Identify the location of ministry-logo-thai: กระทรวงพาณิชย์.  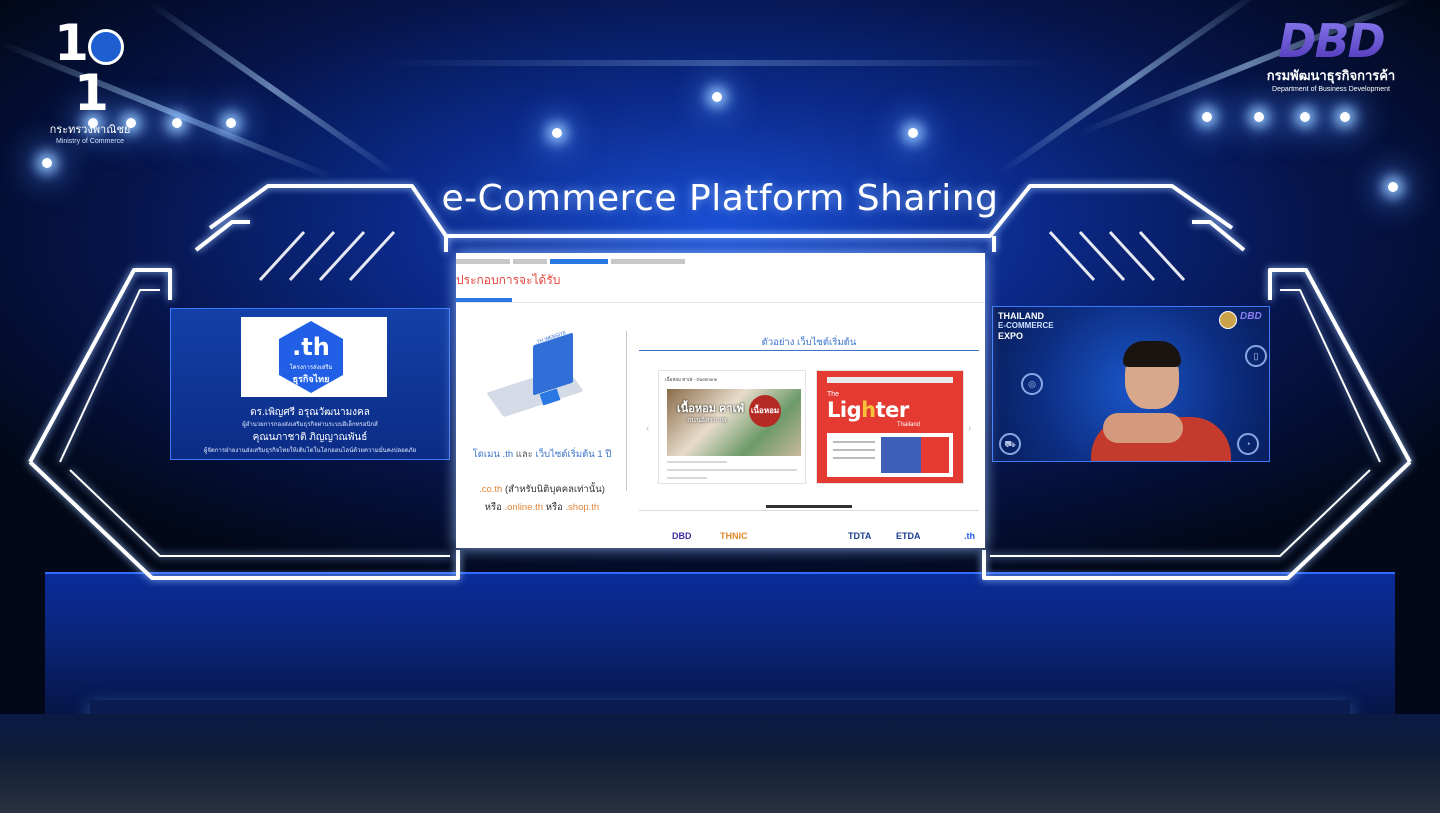
(90, 130).